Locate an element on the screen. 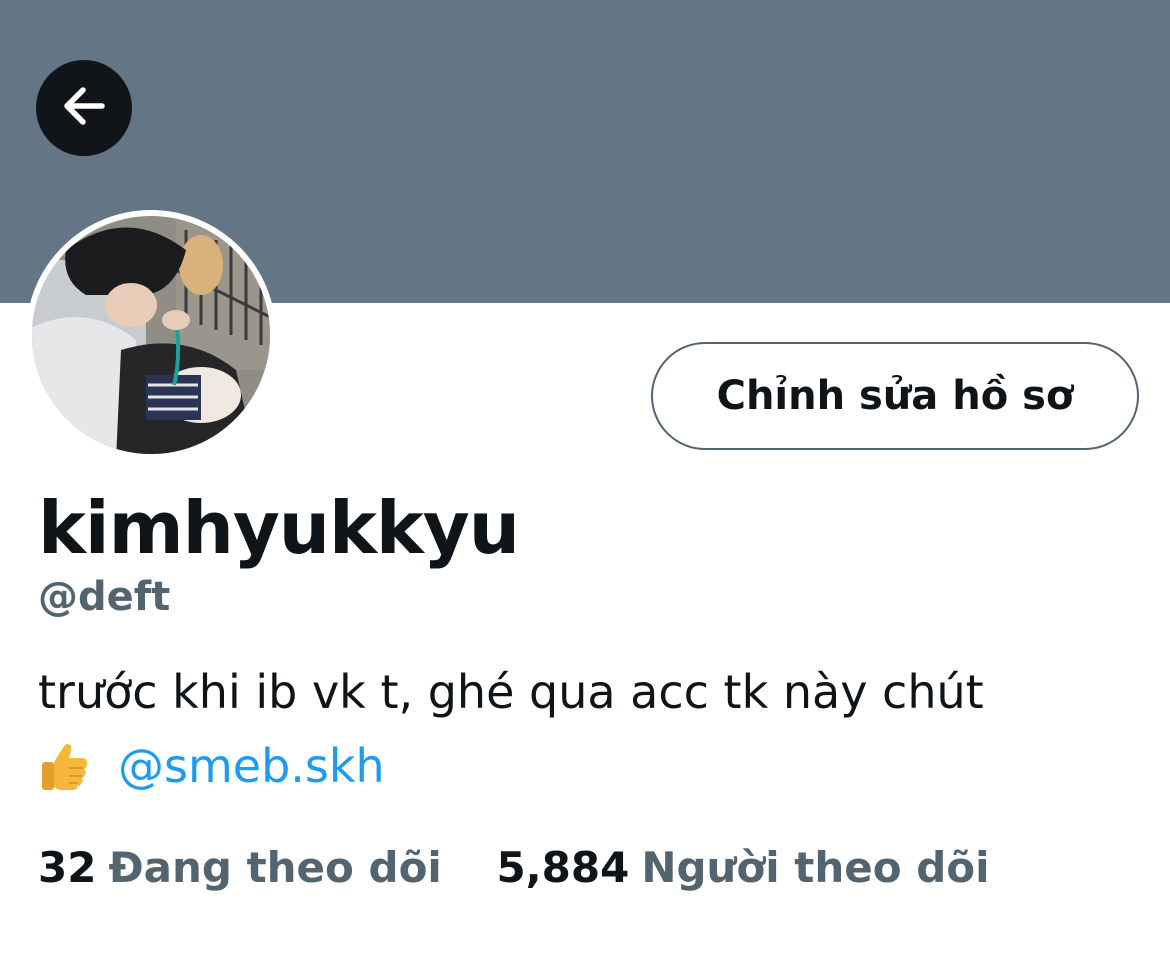  followers-count: 5,884 is located at coordinates (563, 867).